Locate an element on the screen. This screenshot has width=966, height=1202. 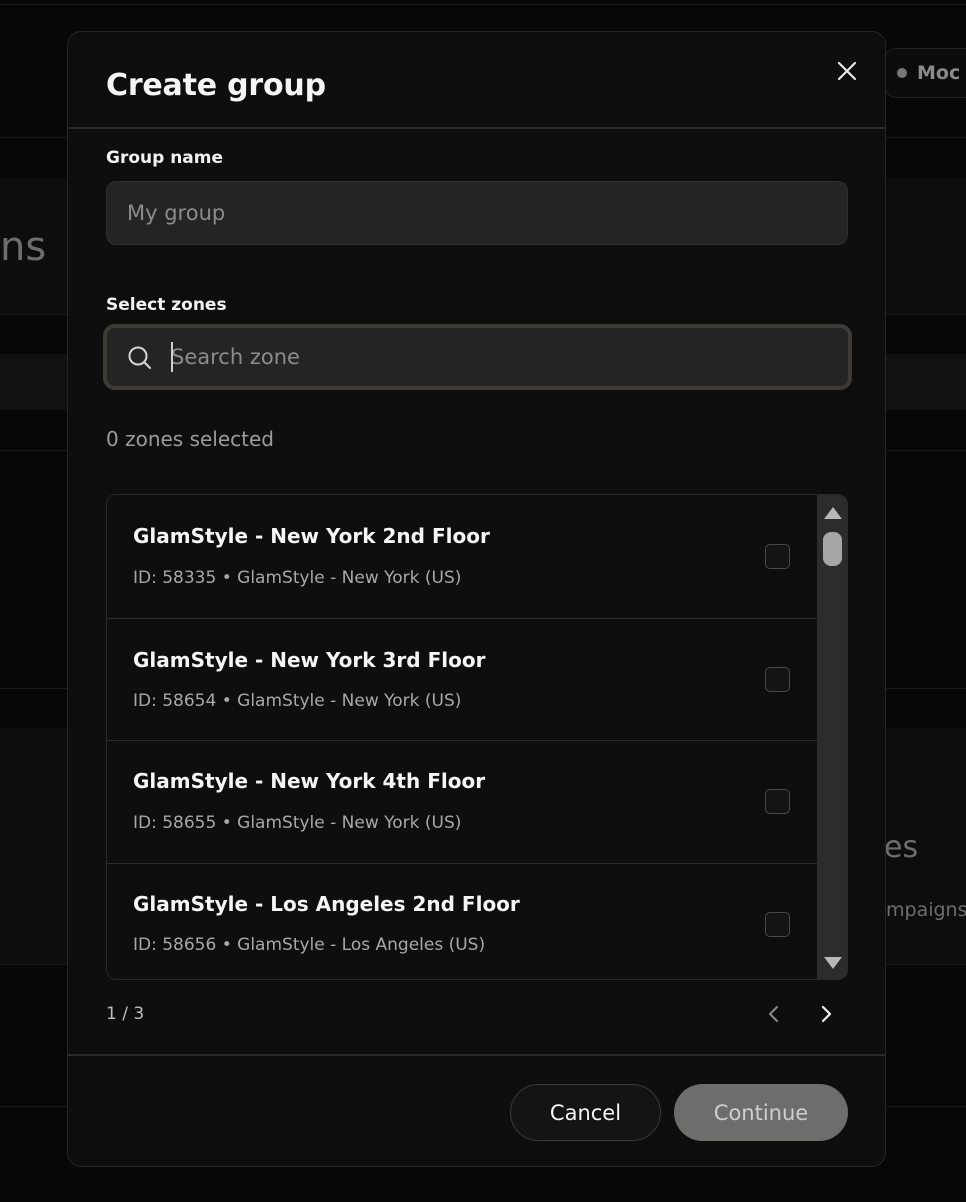
background-card-text-fragment: mpaigns is located at coordinates (926, 910).